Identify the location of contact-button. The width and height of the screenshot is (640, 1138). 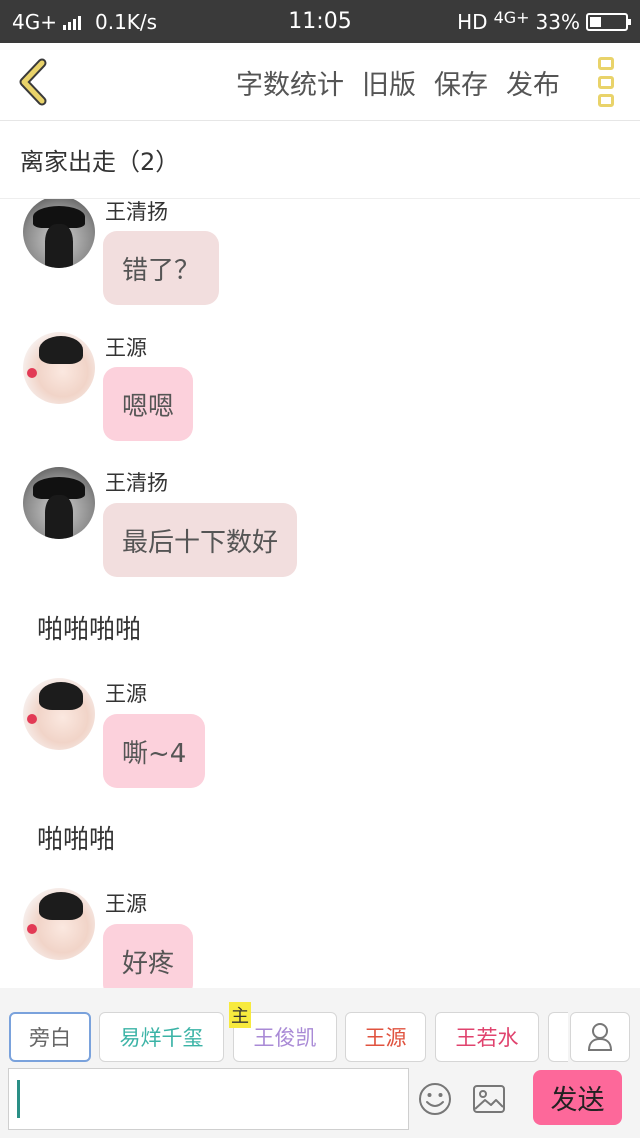
(600, 1037).